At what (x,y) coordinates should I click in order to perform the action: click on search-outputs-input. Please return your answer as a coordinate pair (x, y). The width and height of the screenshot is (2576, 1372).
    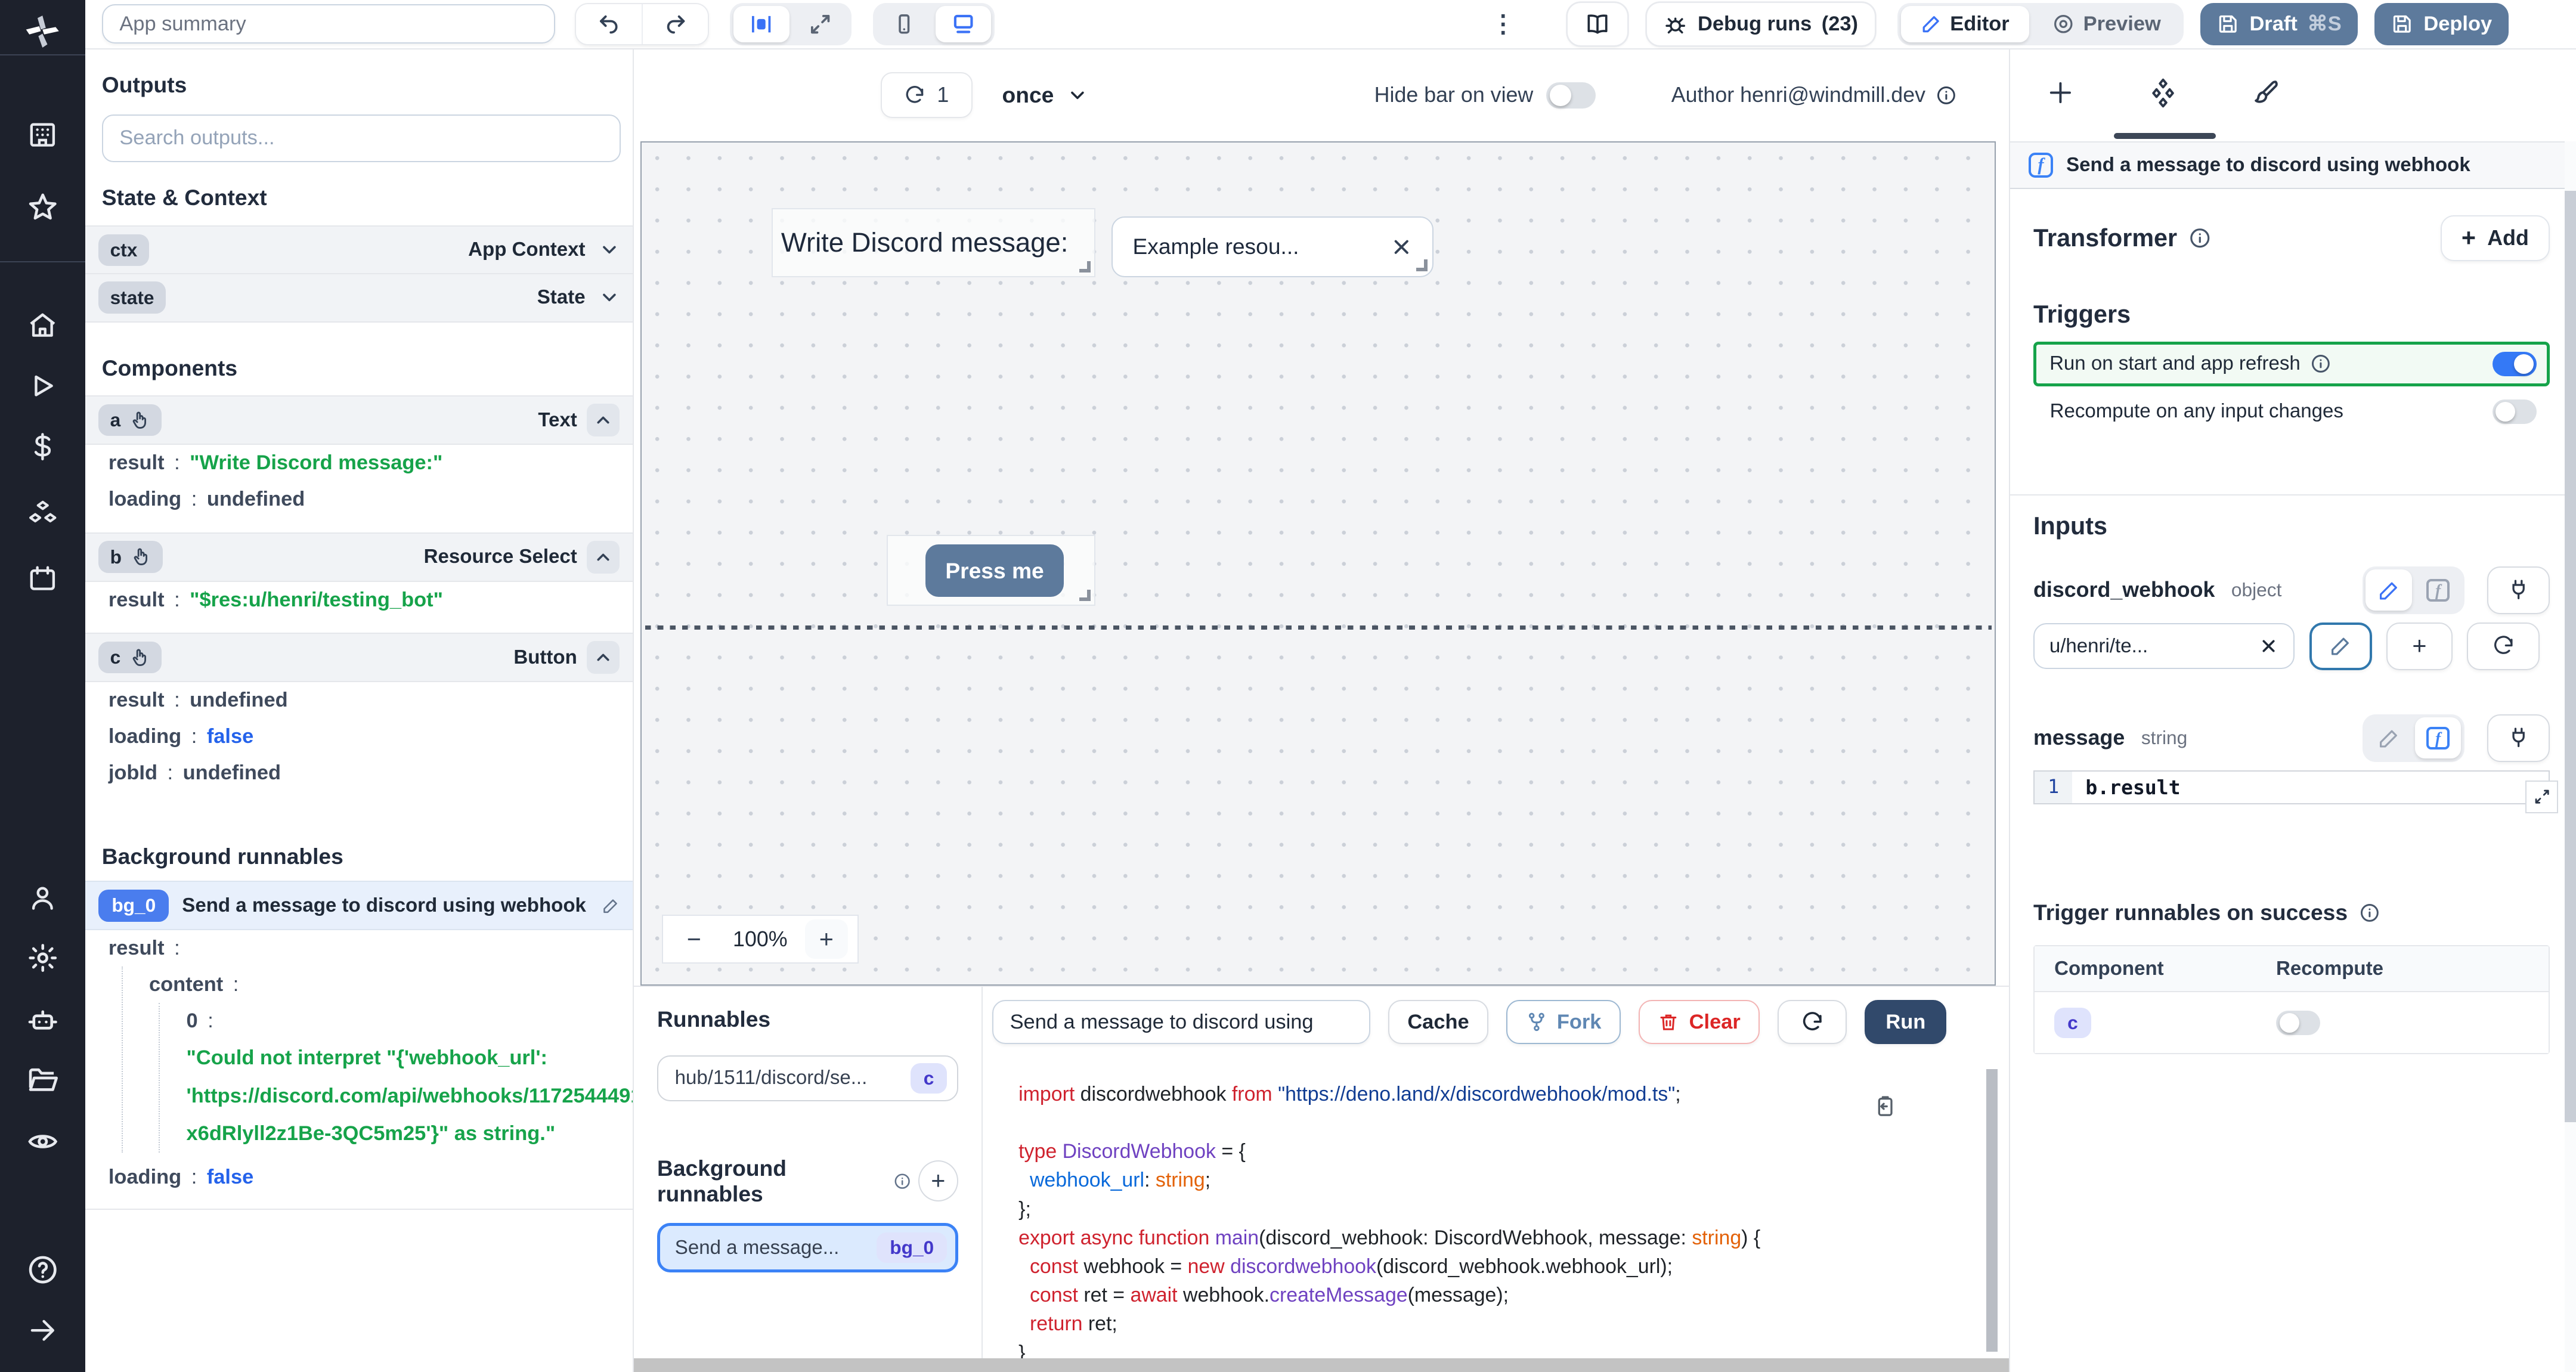
    Looking at the image, I should click on (361, 138).